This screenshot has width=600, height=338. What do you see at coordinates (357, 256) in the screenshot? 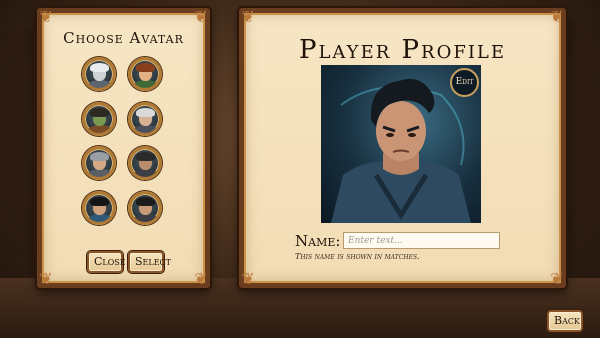
I see `name-hint: This name is shown in matches.` at bounding box center [357, 256].